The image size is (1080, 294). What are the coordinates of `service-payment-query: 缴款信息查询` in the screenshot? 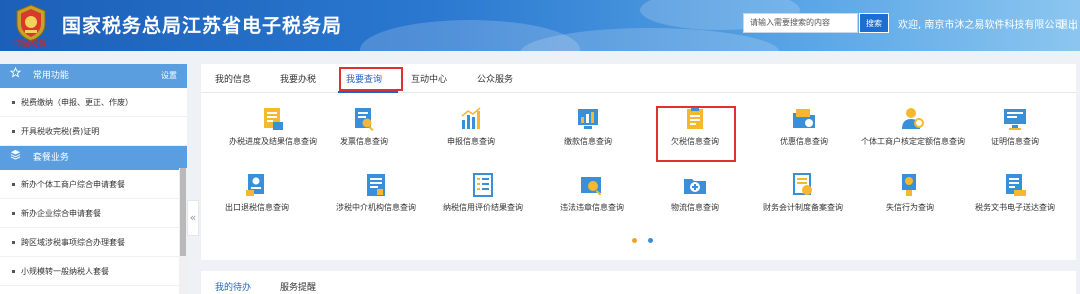 It's located at (588, 126).